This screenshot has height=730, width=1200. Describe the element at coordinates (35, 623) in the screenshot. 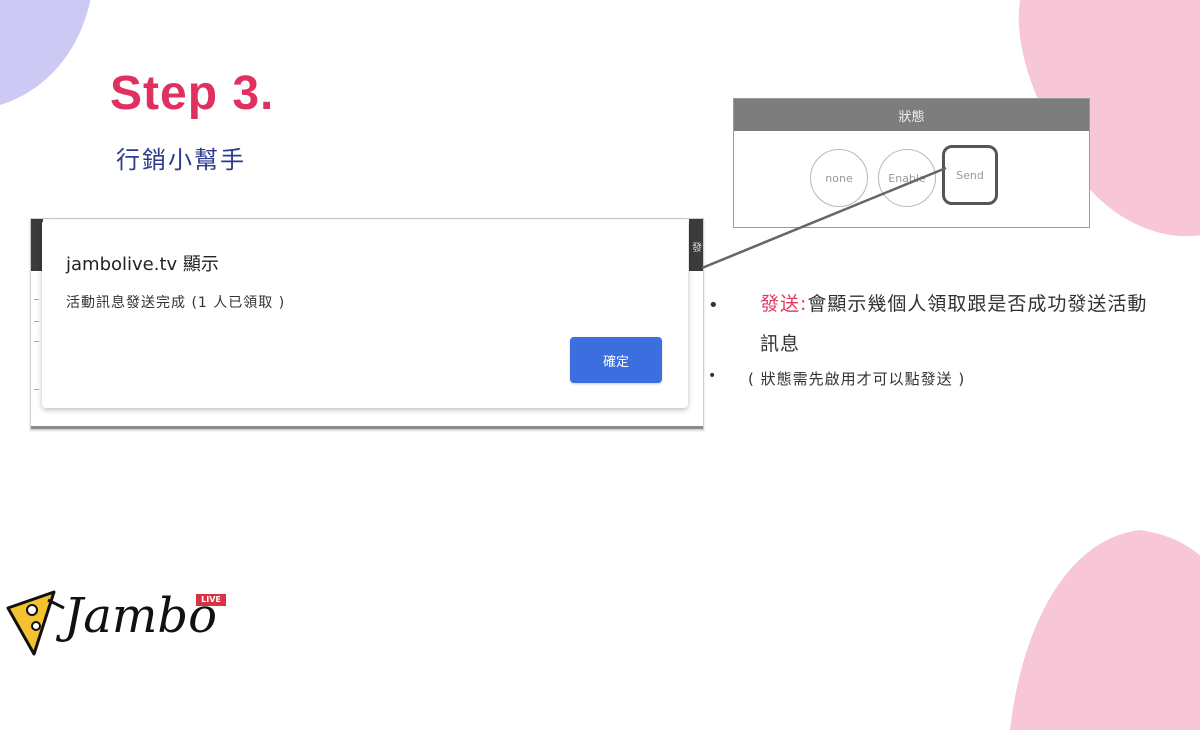

I see `cheese-pizza-icon` at that location.